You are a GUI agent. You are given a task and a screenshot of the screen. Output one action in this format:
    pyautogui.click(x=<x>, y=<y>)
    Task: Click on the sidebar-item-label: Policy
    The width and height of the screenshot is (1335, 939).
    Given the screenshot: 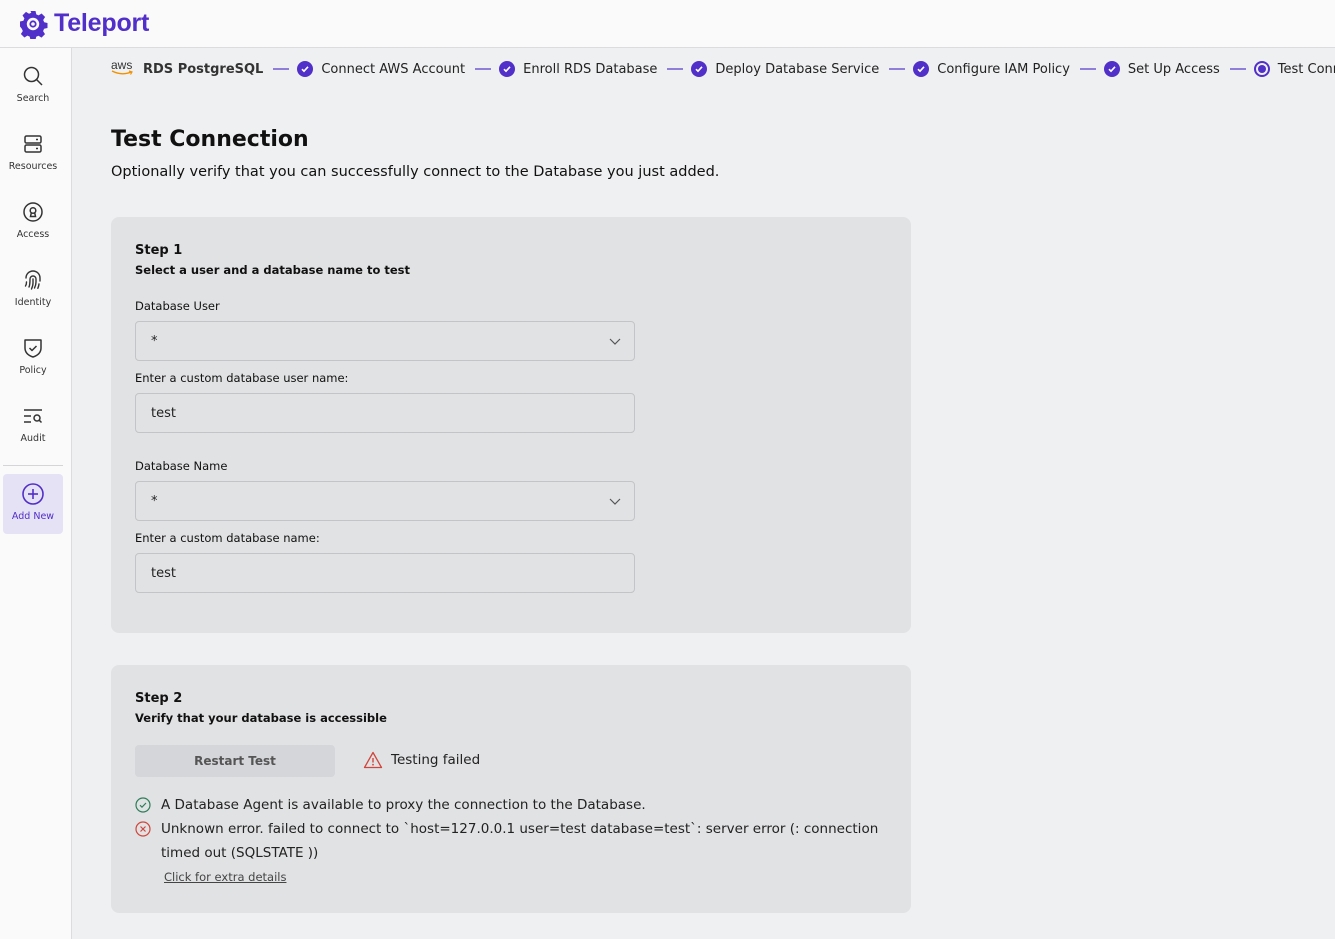 What is the action you would take?
    pyautogui.click(x=33, y=370)
    